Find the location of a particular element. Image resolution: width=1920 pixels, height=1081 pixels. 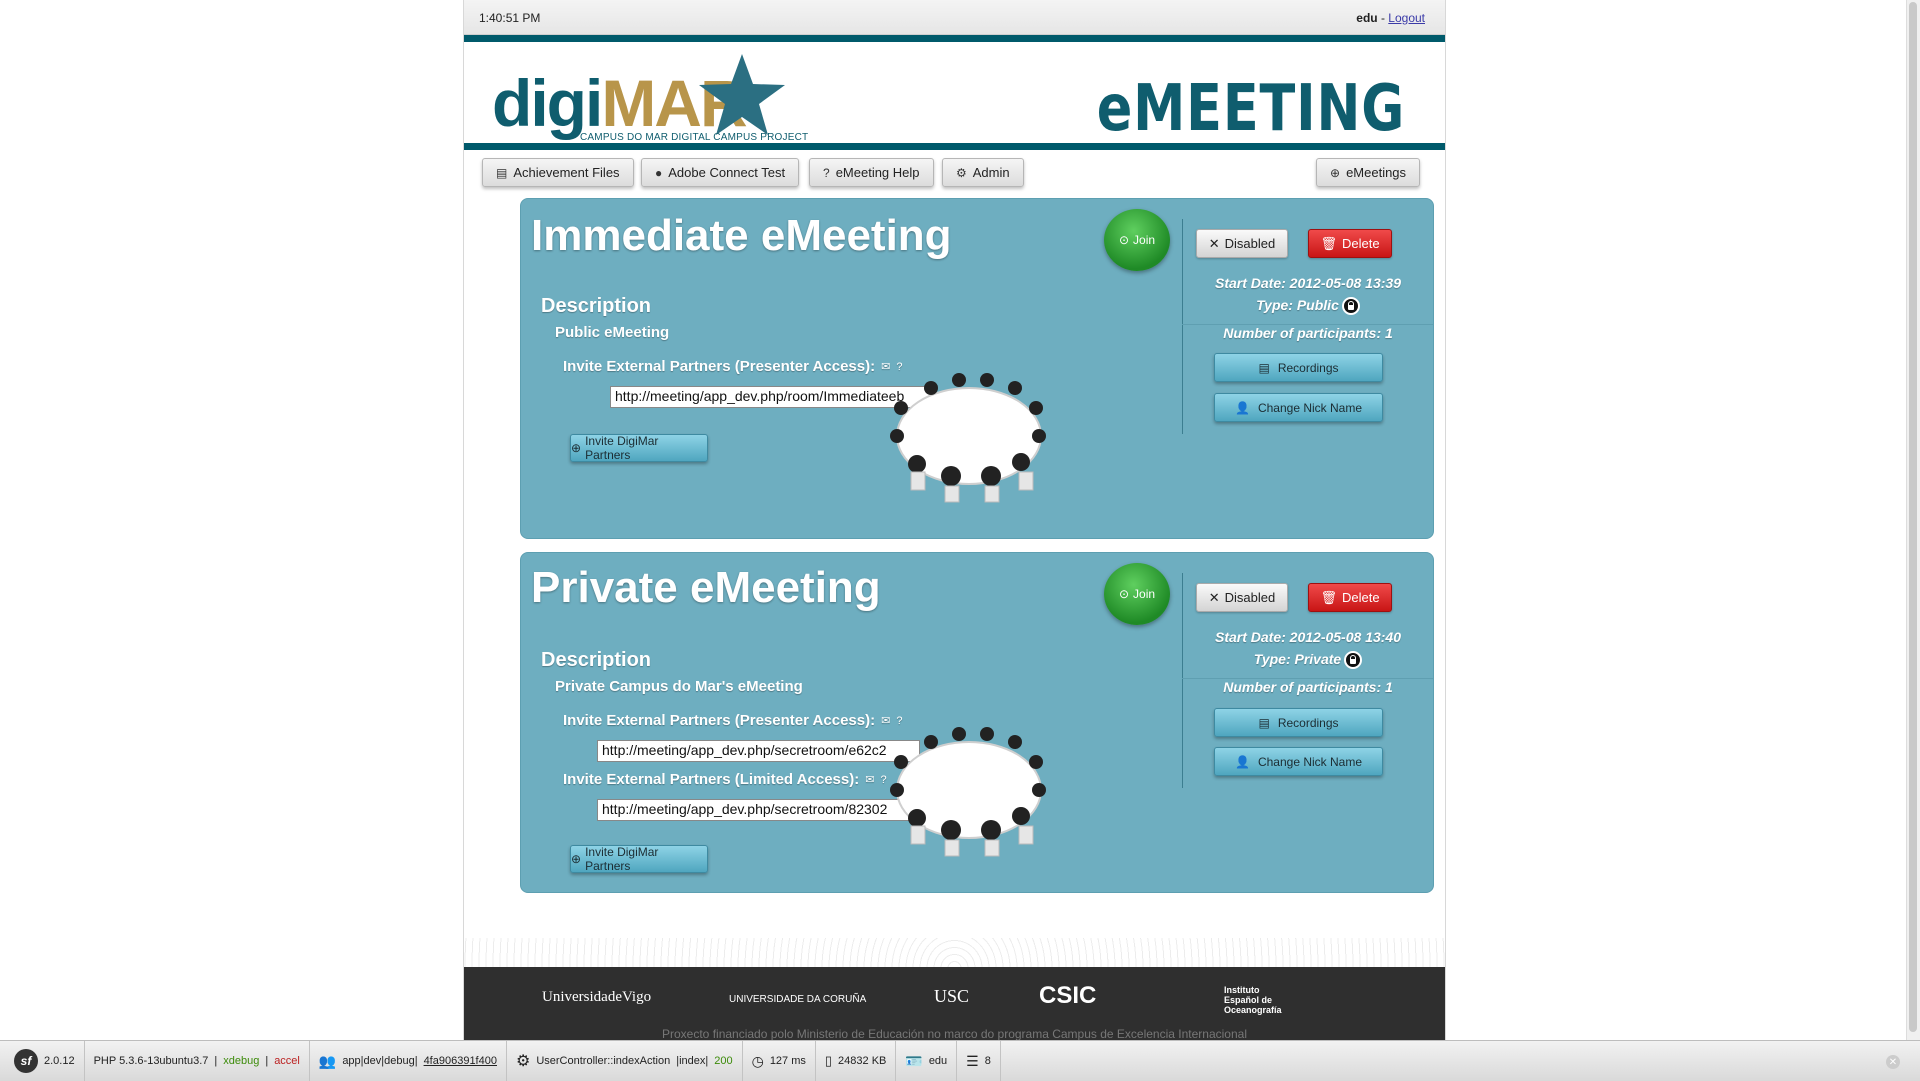

db-info: ☰ 8 is located at coordinates (979, 1061).